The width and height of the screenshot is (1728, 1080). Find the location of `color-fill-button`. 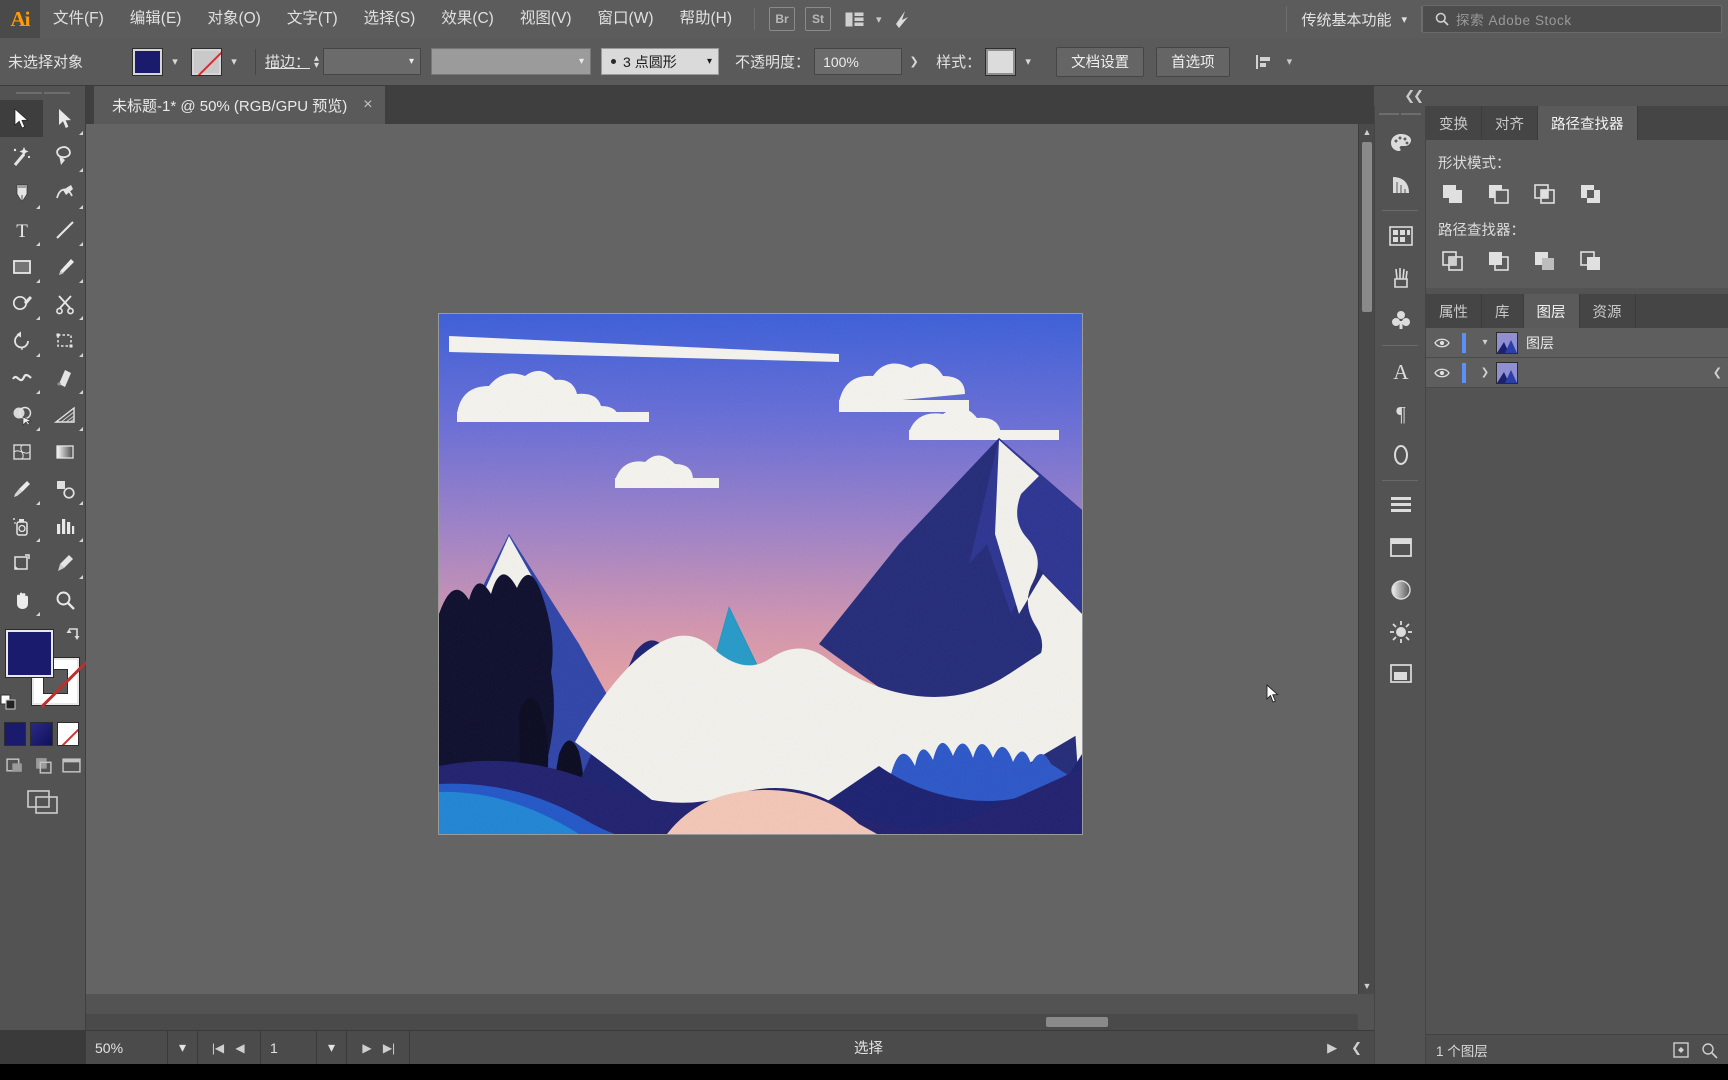

color-fill-button is located at coordinates (15, 734).